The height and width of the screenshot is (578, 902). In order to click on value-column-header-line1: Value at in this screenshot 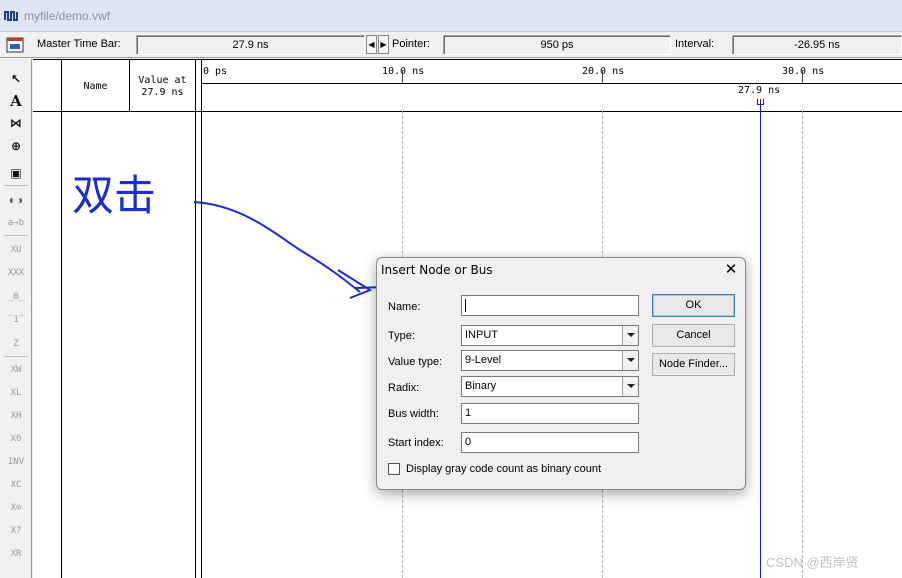, I will do `click(162, 80)`.